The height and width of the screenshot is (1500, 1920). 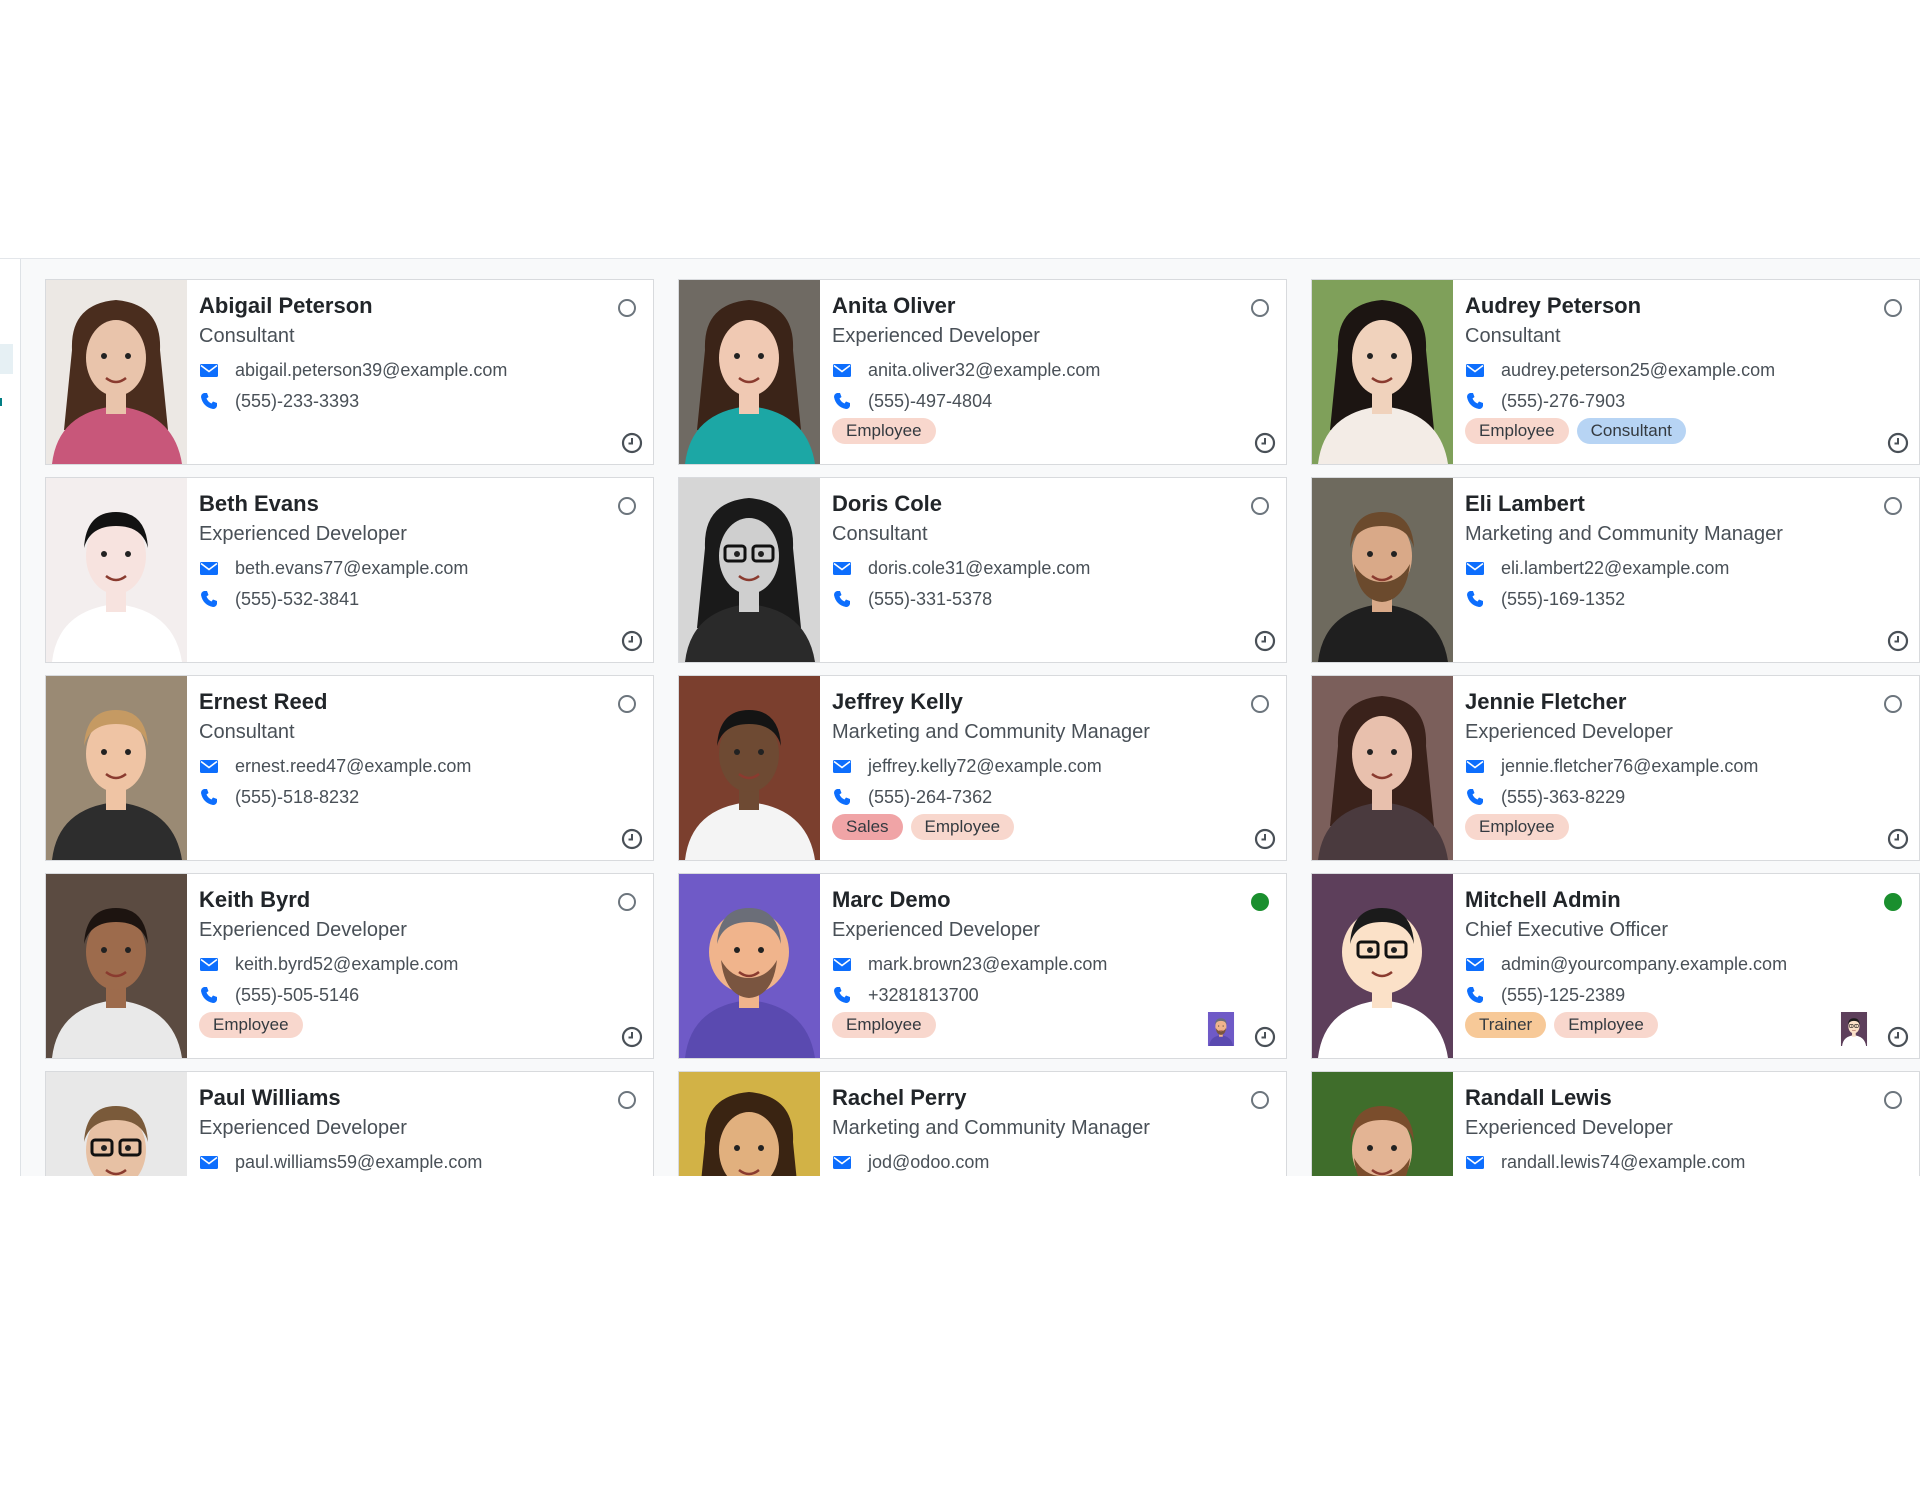 What do you see at coordinates (297, 995) in the screenshot?
I see `employee-phone: (555)-505-5146` at bounding box center [297, 995].